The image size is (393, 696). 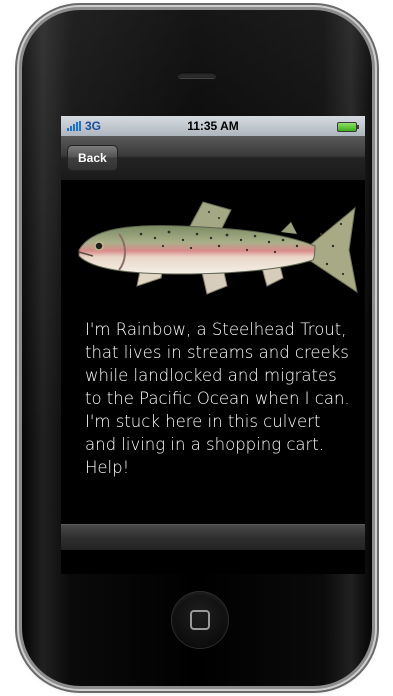 What do you see at coordinates (213, 158) in the screenshot?
I see `navigation-bar: Back` at bounding box center [213, 158].